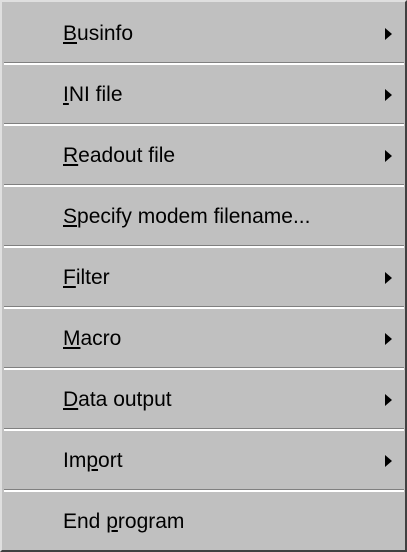 This screenshot has height=552, width=407. What do you see at coordinates (86, 277) in the screenshot?
I see `menu-item-label: Filter` at bounding box center [86, 277].